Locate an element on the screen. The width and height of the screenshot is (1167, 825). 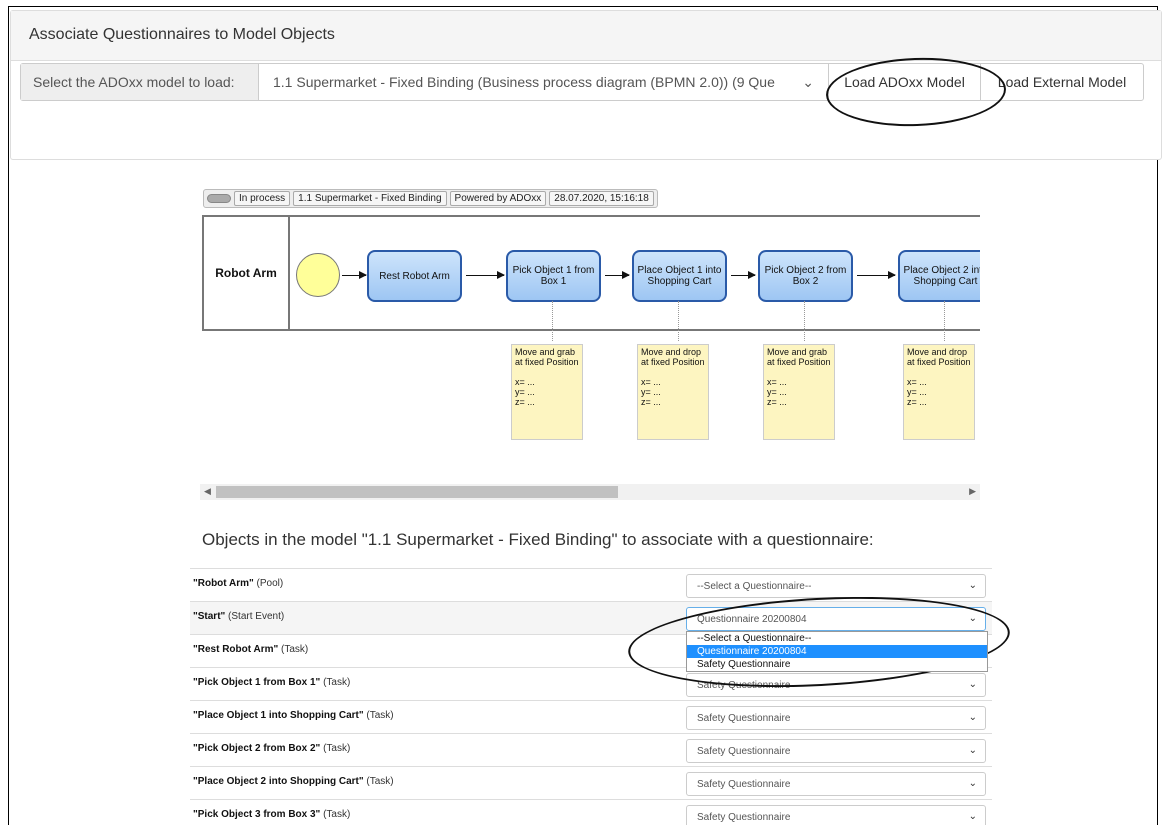
object-label: "Robot Arm" (Pool) is located at coordinates (238, 583).